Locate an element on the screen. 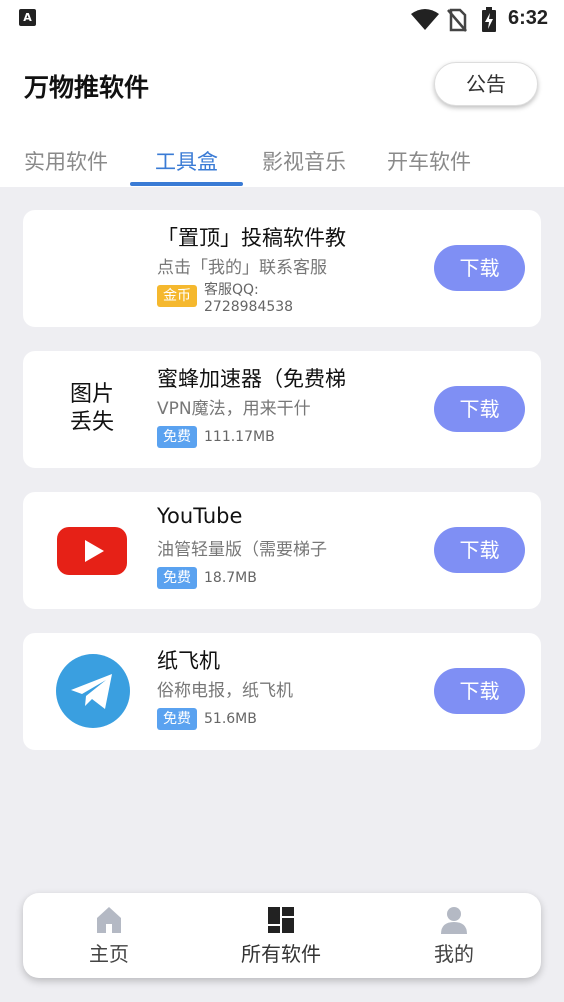 The image size is (564, 1002). tab-video-music: 影视音乐 is located at coordinates (304, 161).